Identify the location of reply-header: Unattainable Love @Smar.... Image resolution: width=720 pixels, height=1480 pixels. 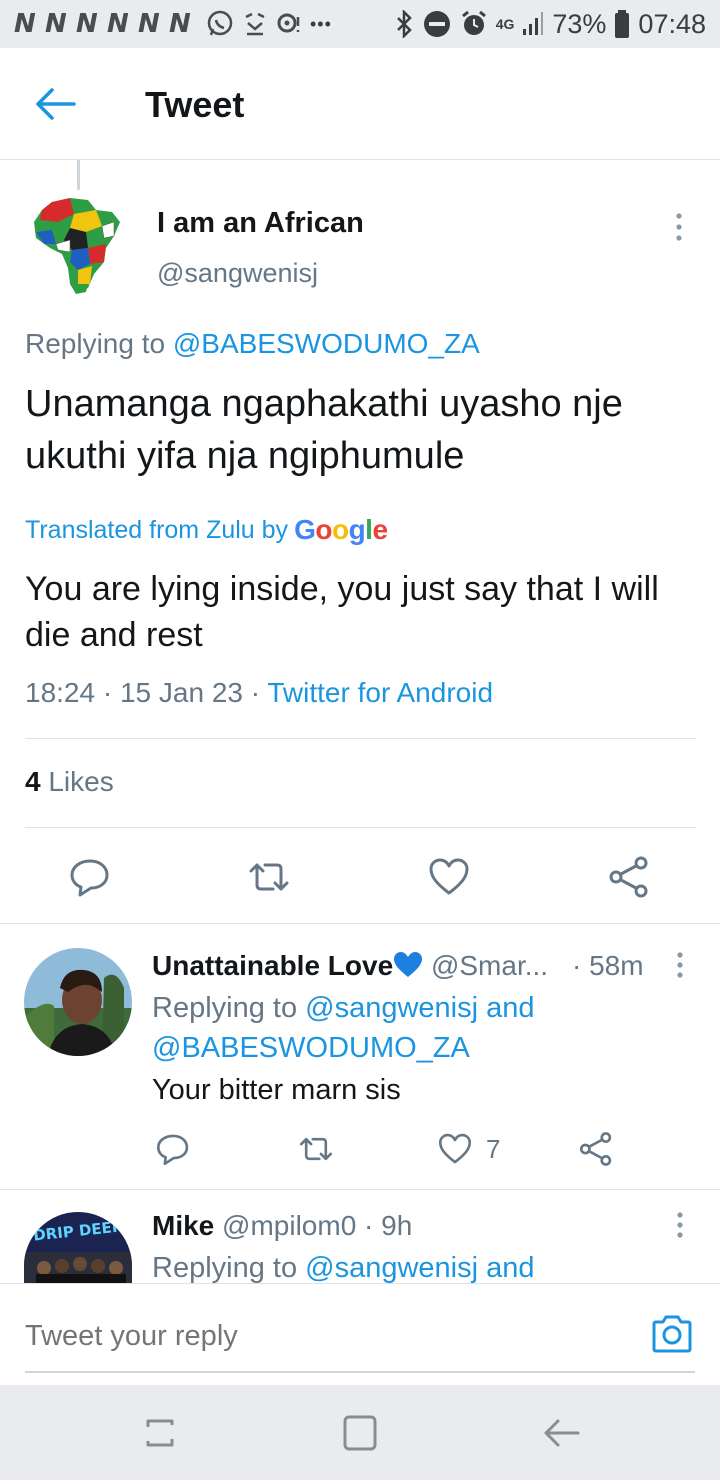
(350, 966).